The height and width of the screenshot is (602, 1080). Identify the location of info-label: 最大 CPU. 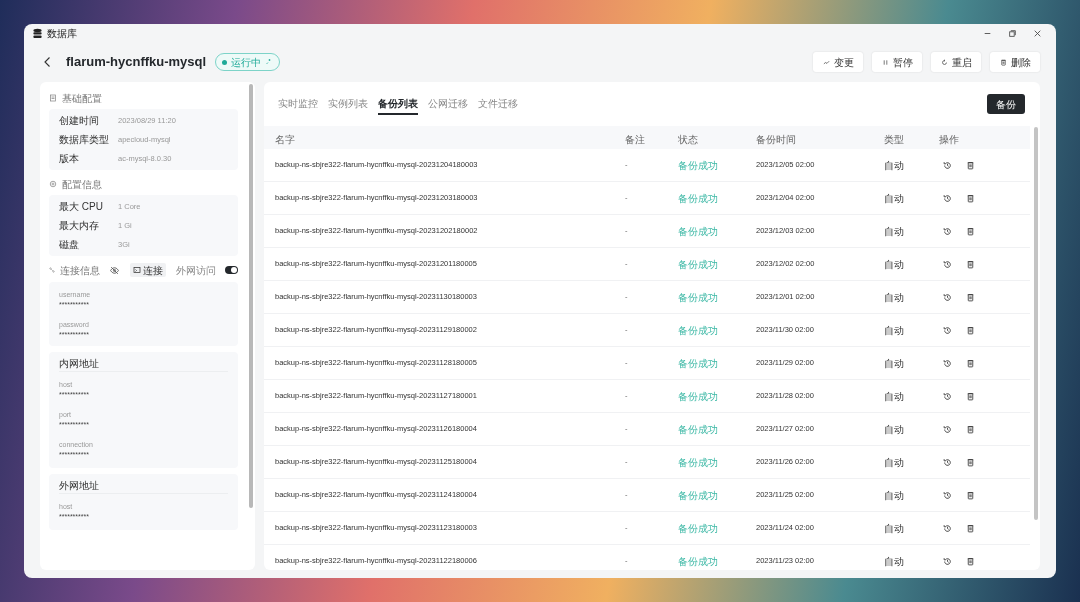
(81, 207).